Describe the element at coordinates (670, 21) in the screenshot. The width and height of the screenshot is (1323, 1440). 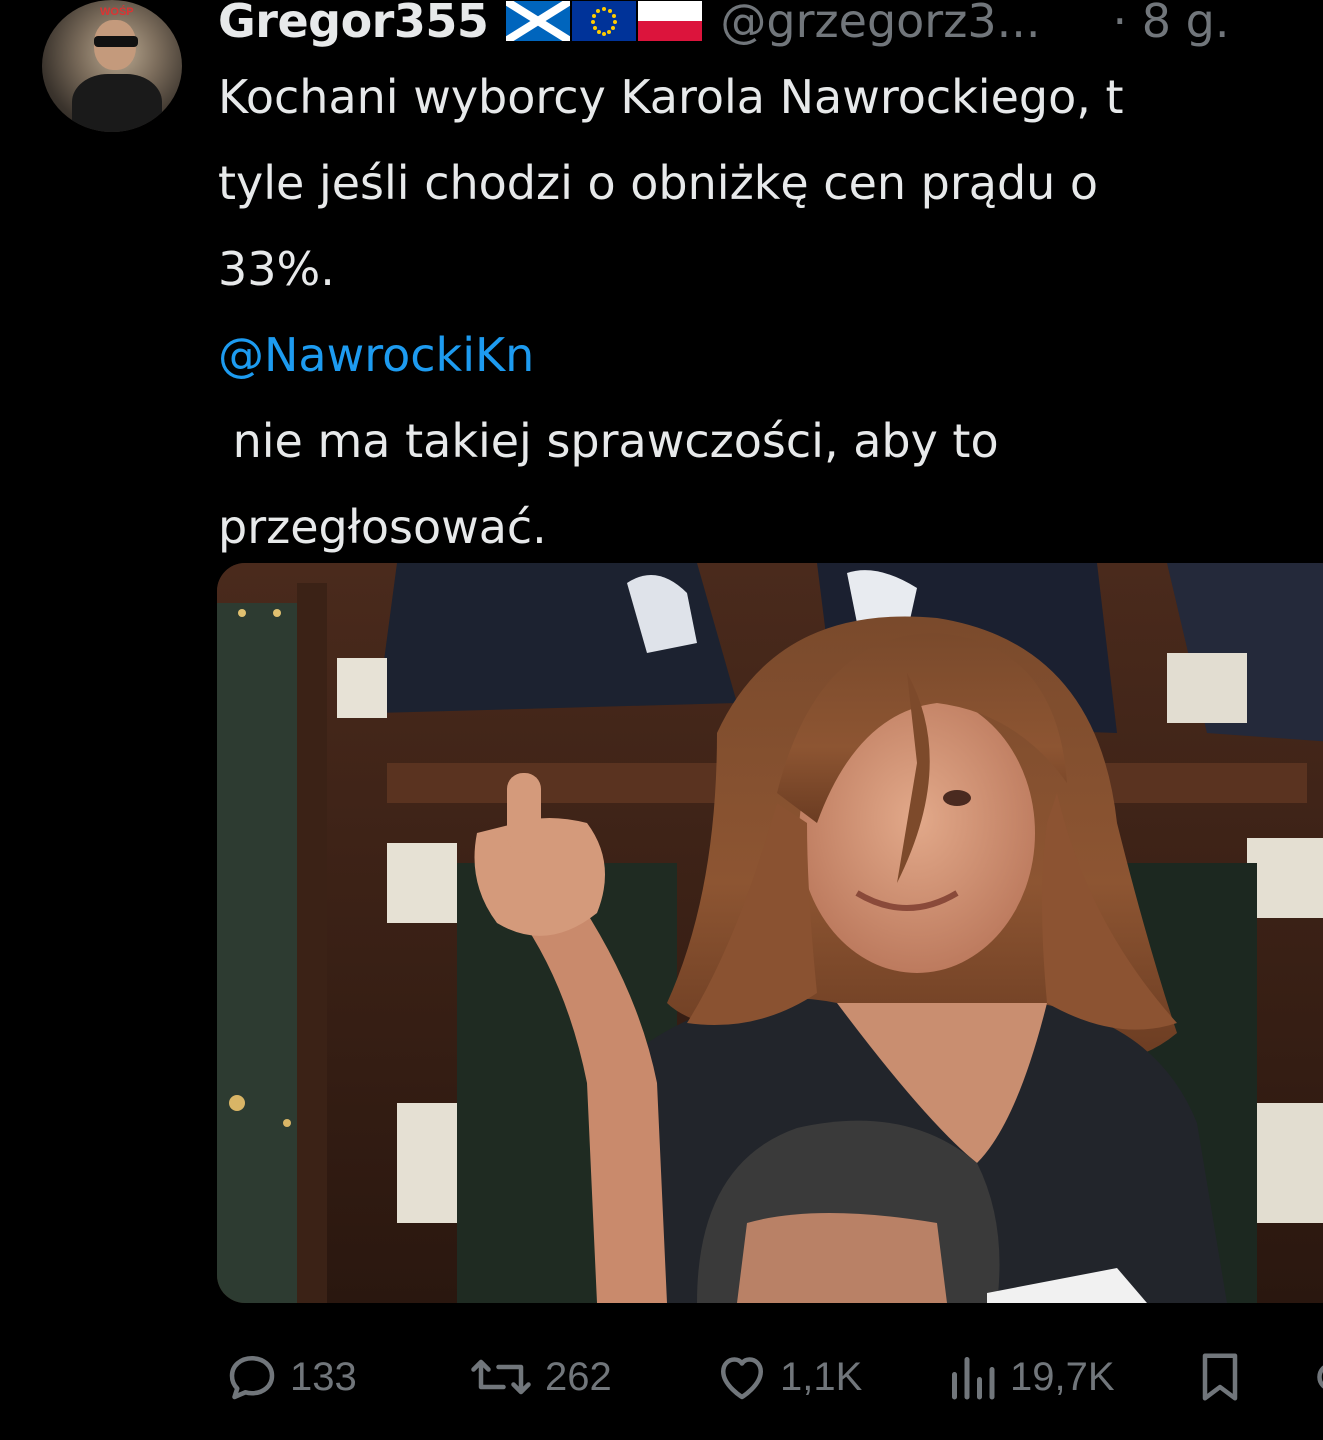
I see `poland-flag-icon` at that location.